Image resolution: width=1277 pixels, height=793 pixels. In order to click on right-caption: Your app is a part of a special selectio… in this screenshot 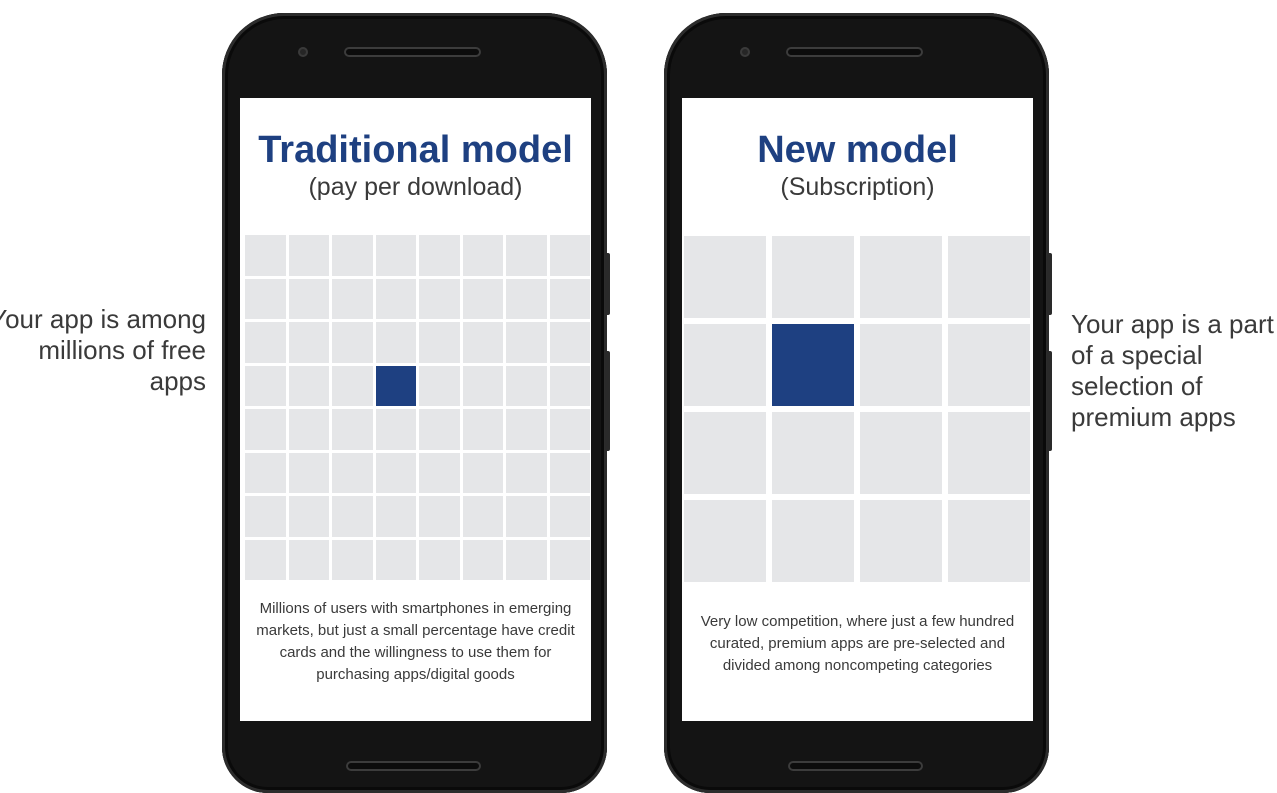, I will do `click(1172, 370)`.